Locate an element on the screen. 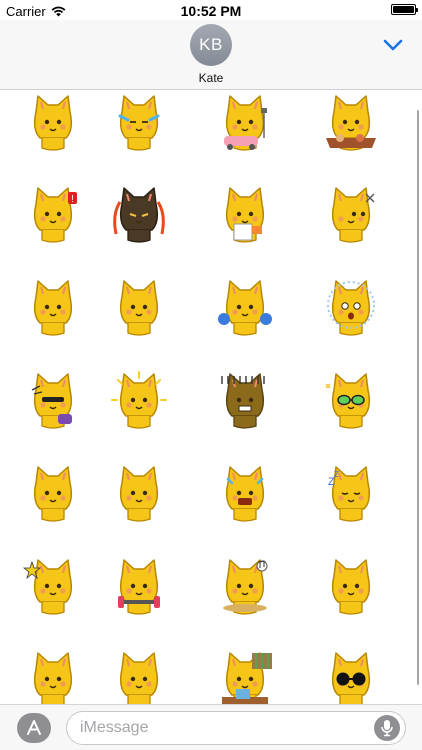 Image resolution: width=422 pixels, height=750 pixels. cat-sticker-sunglasses is located at coordinates (351, 401).